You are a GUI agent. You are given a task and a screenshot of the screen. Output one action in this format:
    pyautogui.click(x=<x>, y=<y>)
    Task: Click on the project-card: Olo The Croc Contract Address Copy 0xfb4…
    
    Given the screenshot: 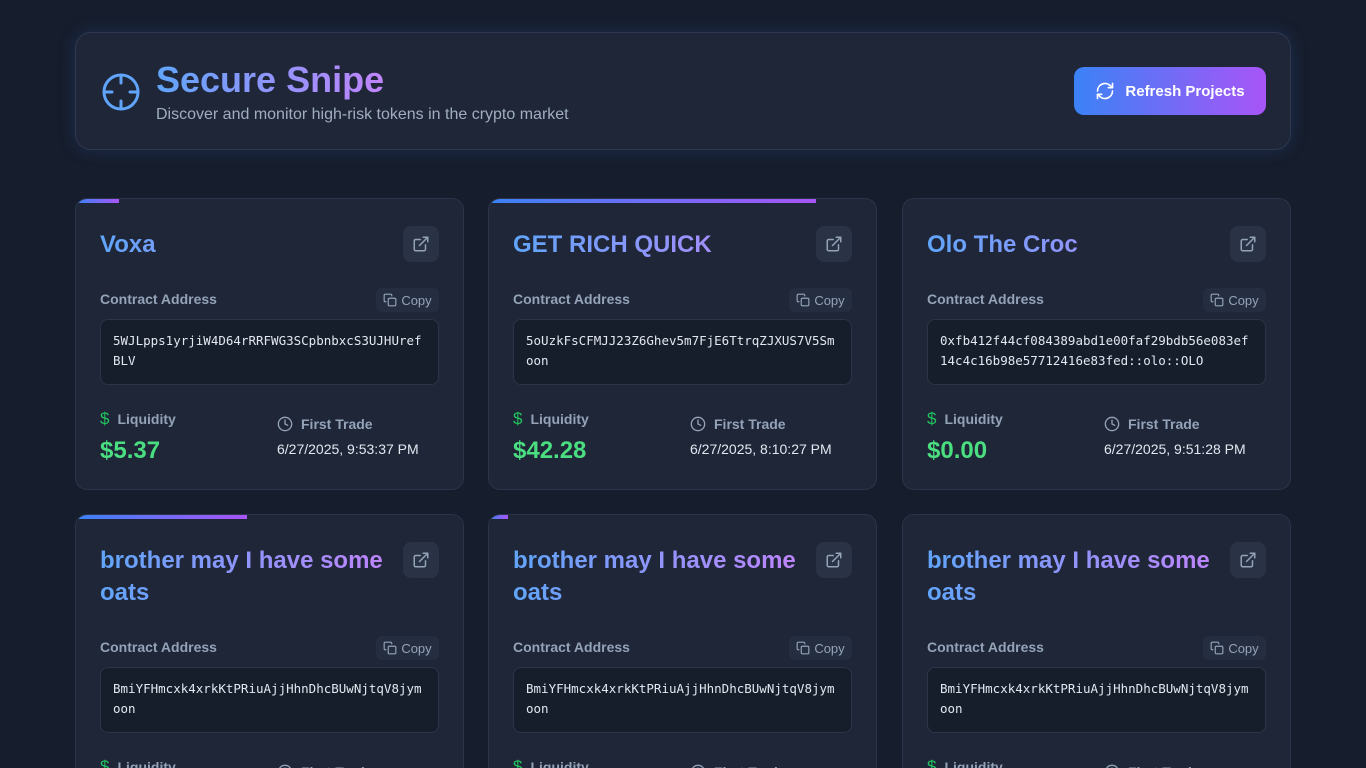 What is the action you would take?
    pyautogui.click(x=1096, y=344)
    